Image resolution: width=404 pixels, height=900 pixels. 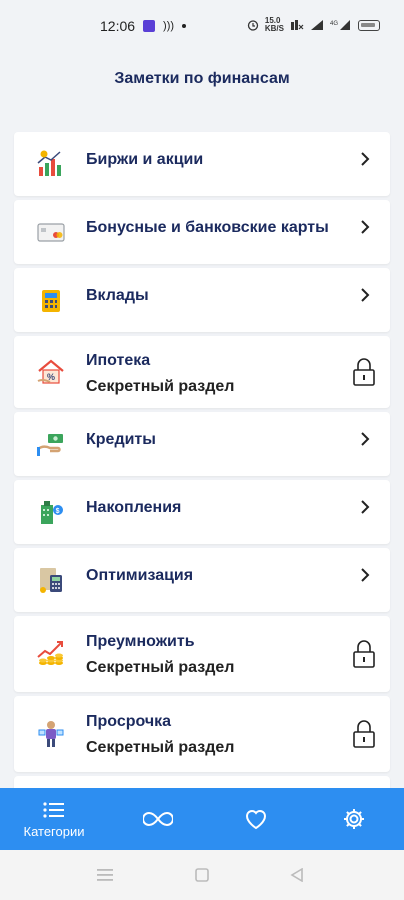 What do you see at coordinates (202, 512) in the screenshot?
I see `category-savings: $ Накопления` at bounding box center [202, 512].